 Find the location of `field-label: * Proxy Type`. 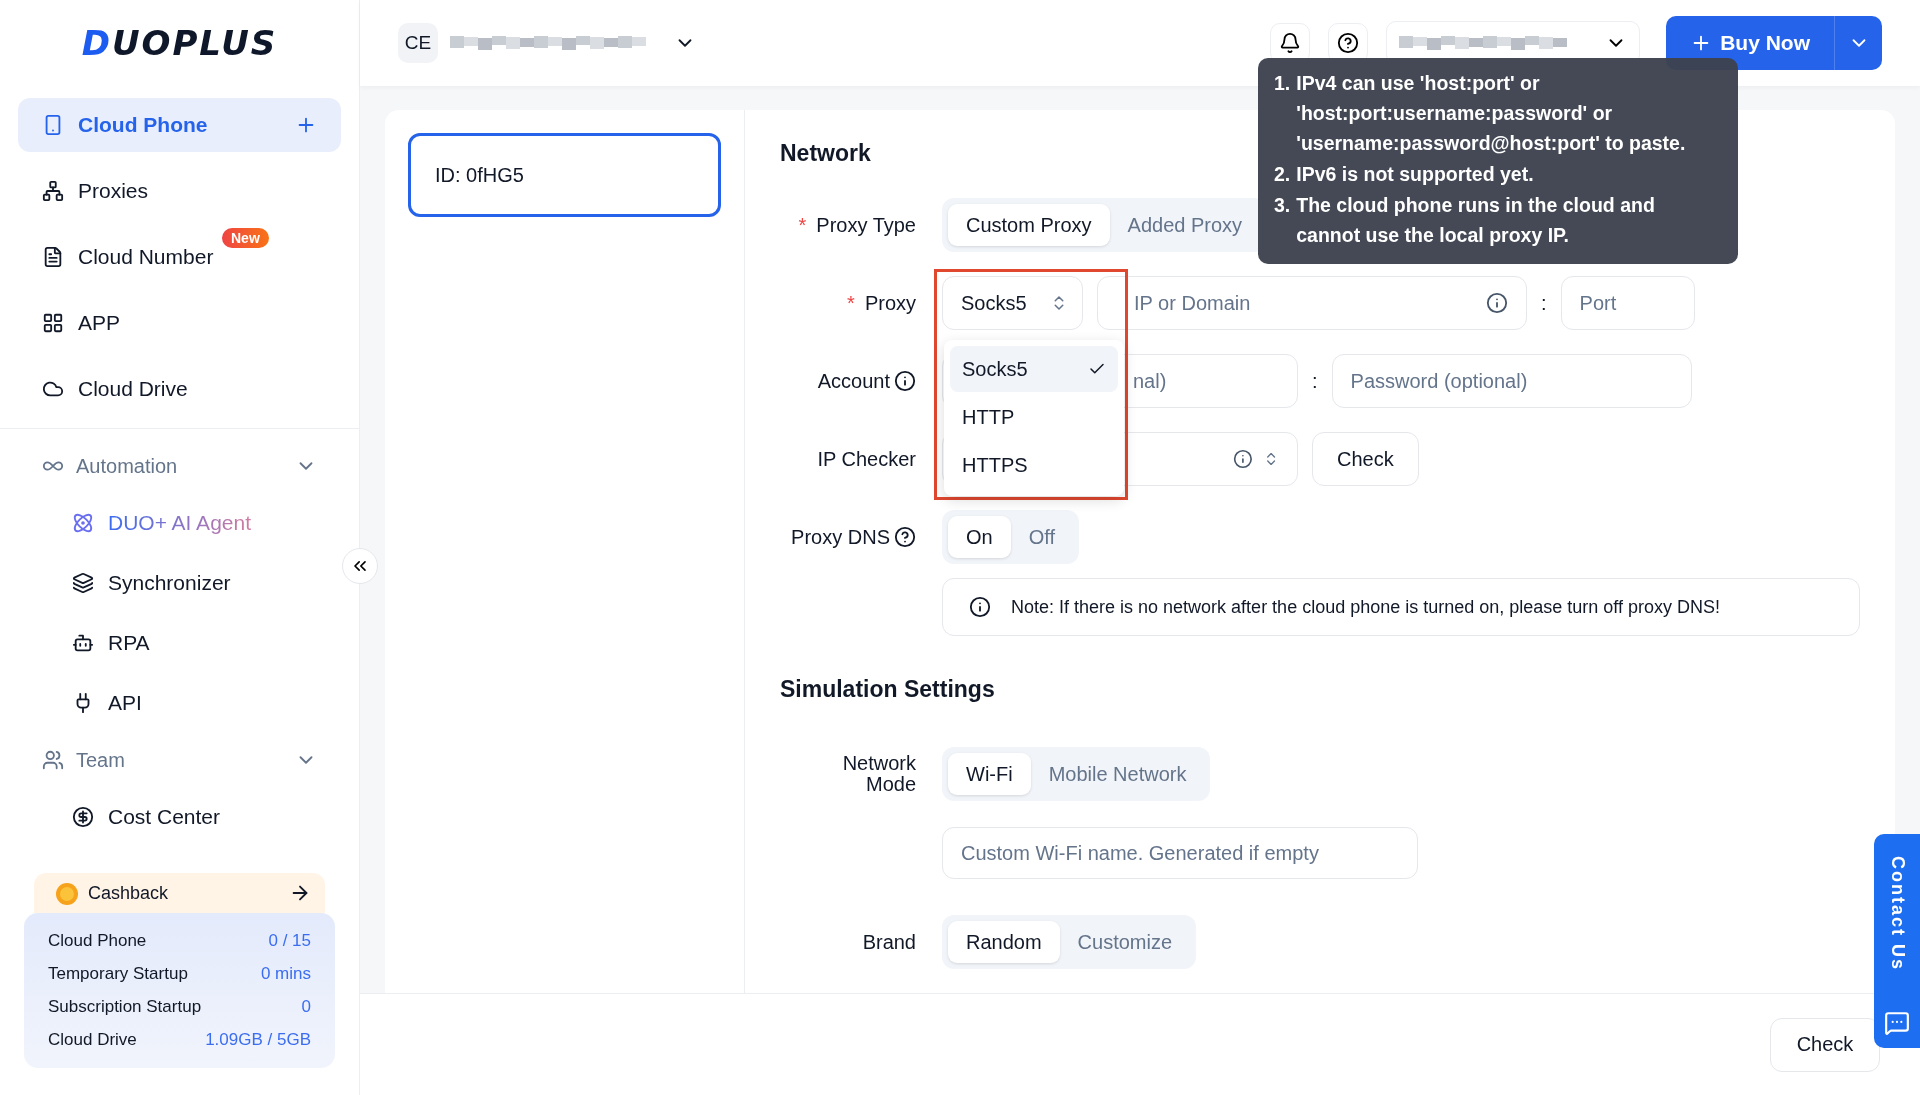

field-label: * Proxy Type is located at coordinates (857, 225).